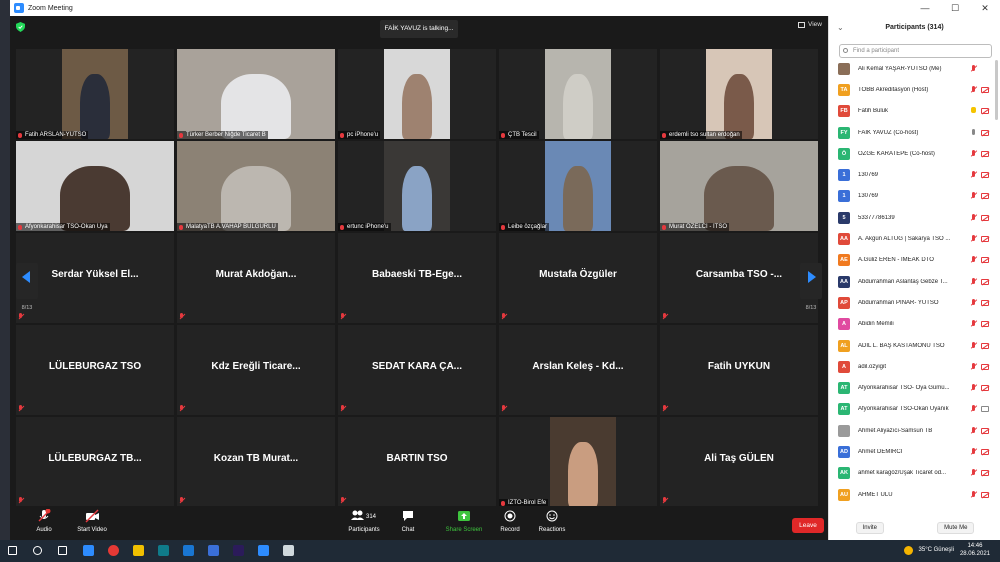  I want to click on start-video-button: Start Video, so click(92, 521).